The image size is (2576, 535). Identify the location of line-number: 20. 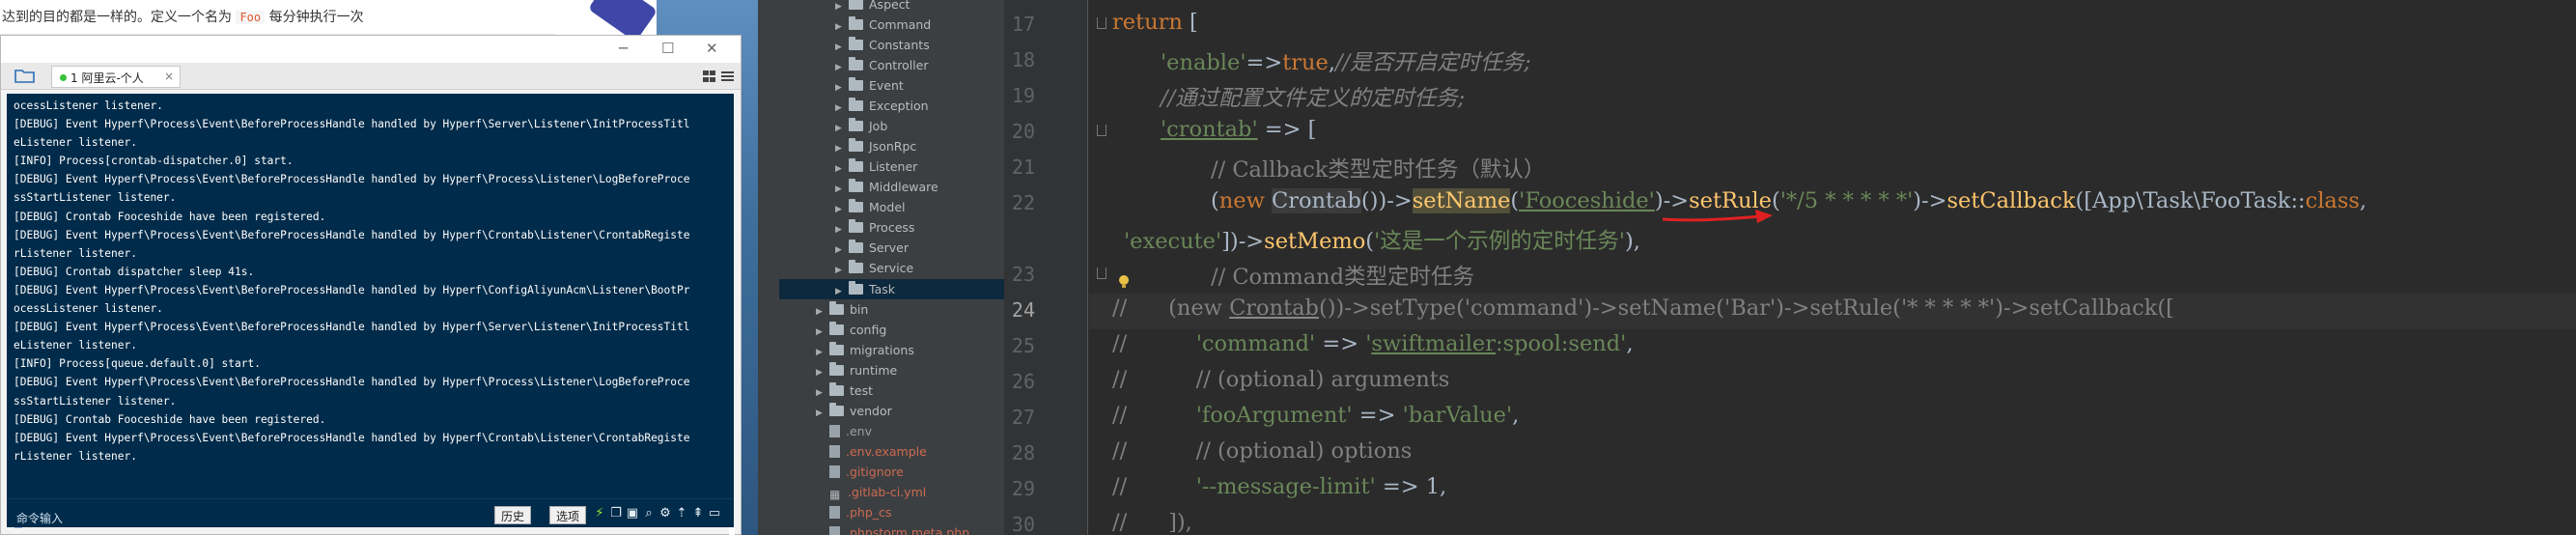
(1023, 131).